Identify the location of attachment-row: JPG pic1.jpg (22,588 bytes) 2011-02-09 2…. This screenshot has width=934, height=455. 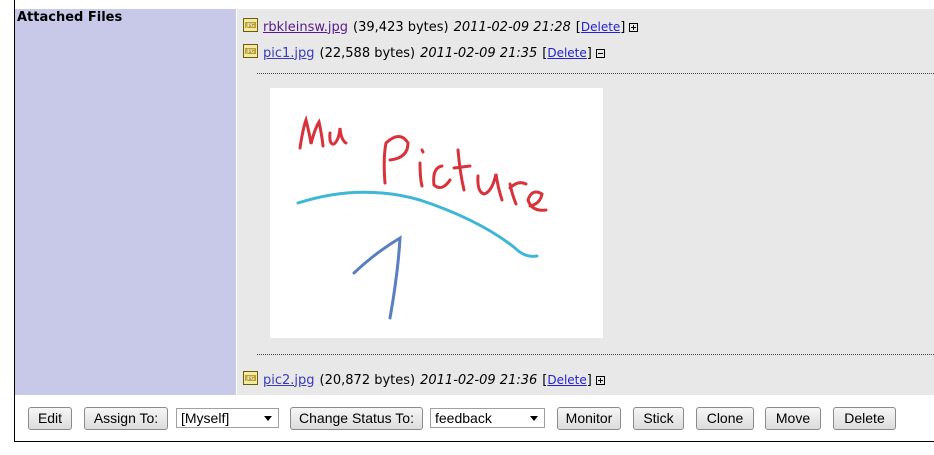
(424, 53).